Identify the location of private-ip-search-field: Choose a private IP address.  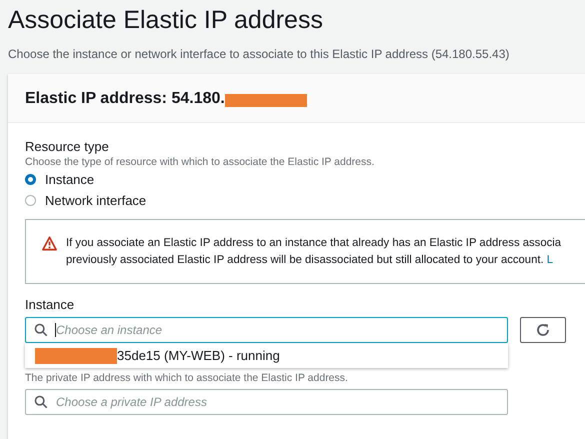
(266, 402).